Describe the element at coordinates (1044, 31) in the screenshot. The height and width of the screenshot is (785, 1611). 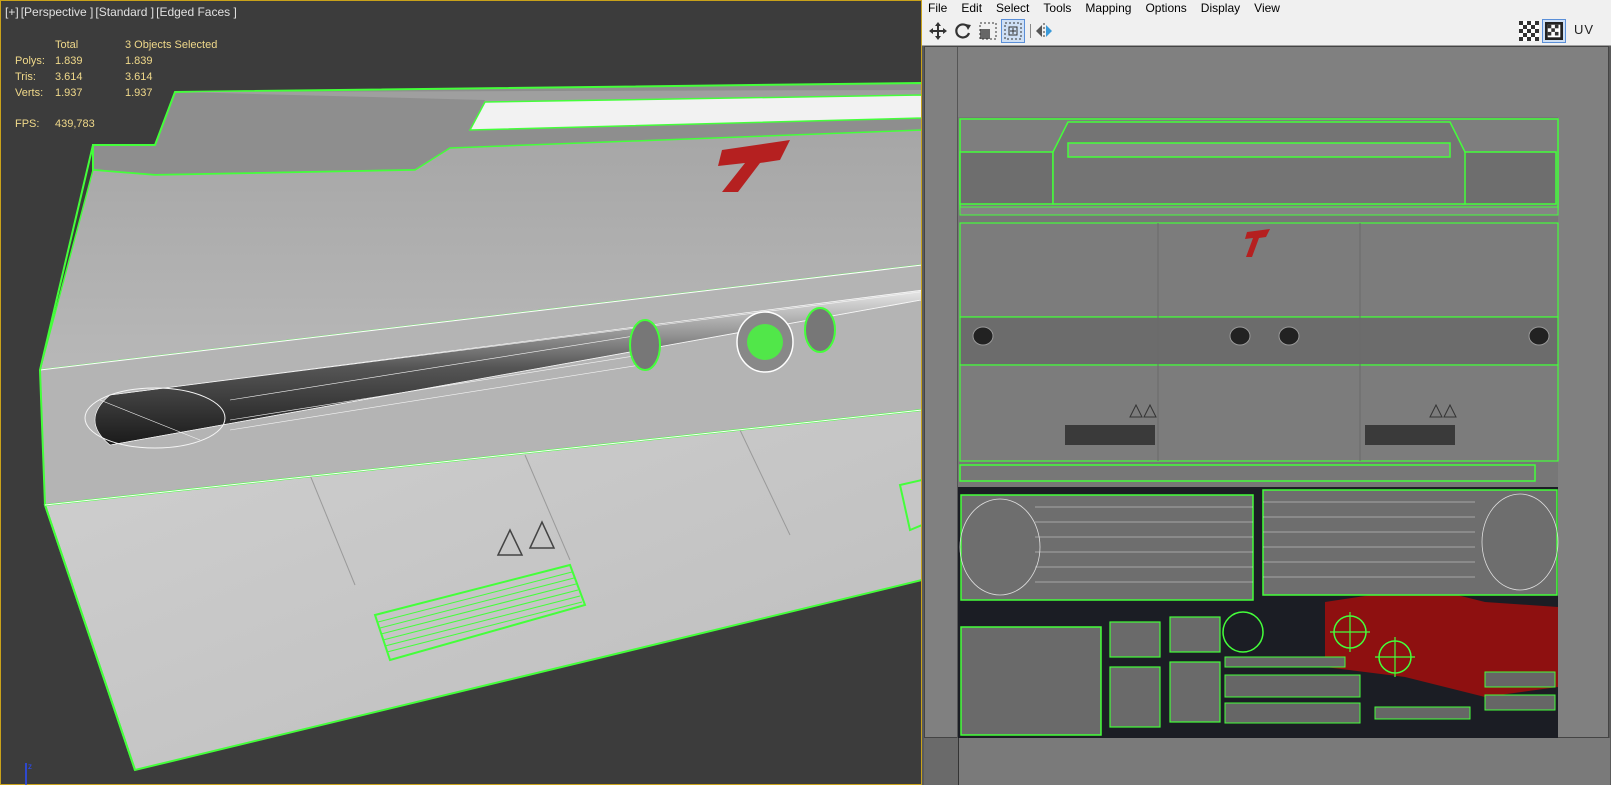
I see `mirror-icon` at that location.